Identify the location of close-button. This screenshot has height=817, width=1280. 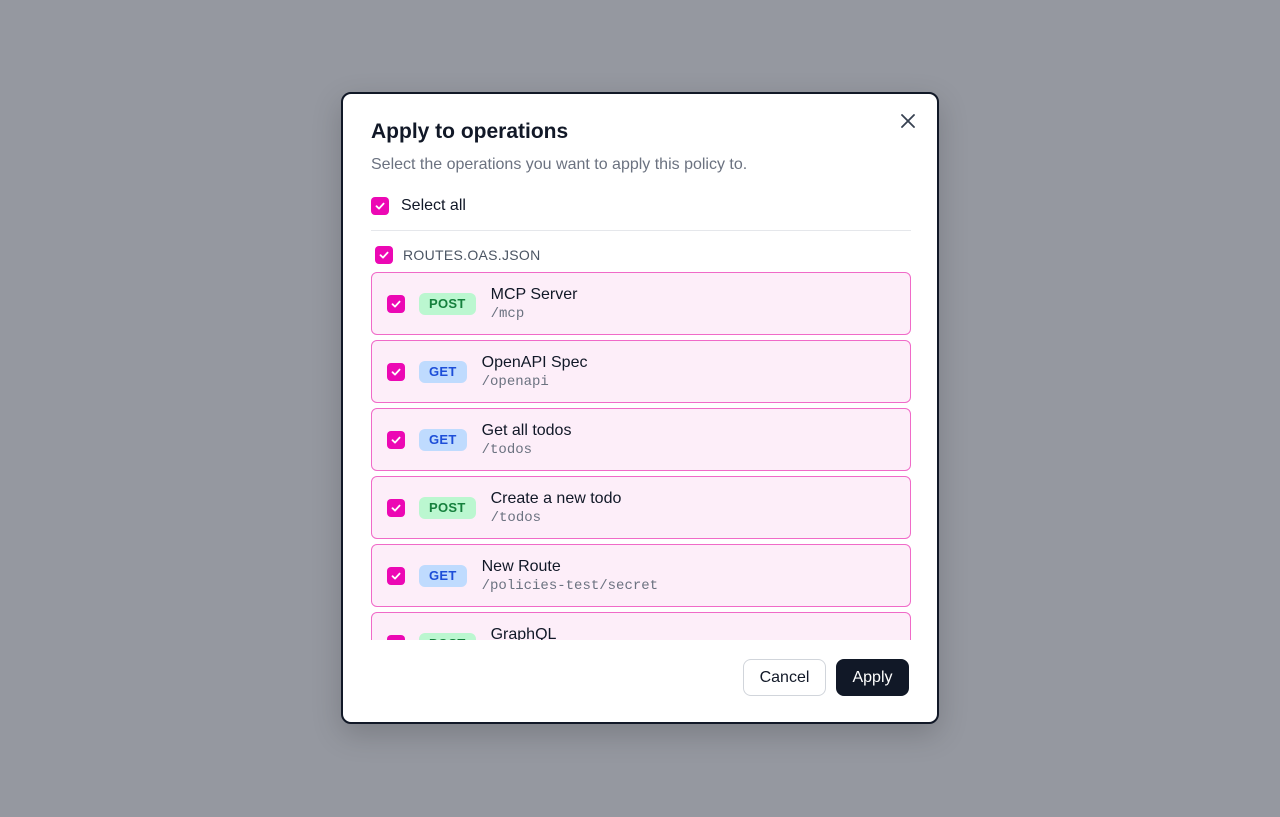
(908, 123).